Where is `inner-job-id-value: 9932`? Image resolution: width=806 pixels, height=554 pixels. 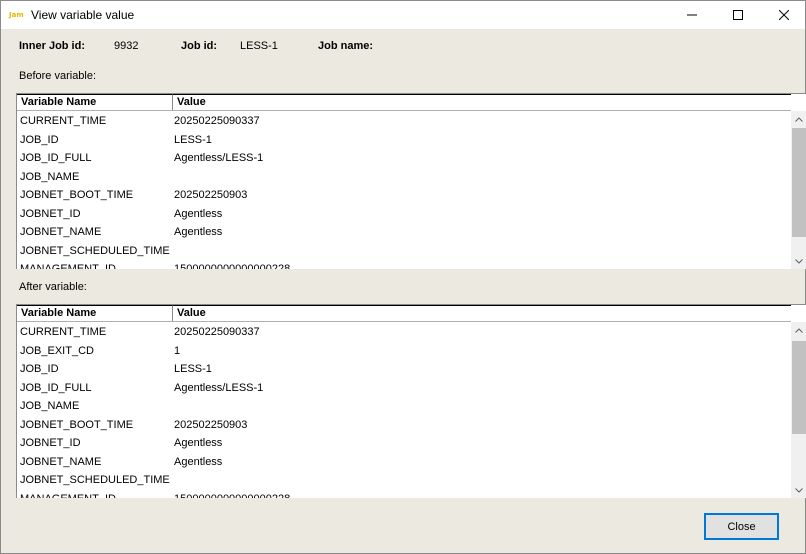 inner-job-id-value: 9932 is located at coordinates (126, 46).